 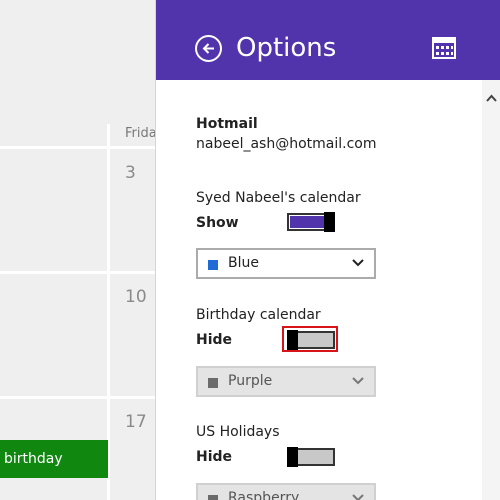 I want to click on visibility-label: Show, so click(x=217, y=223).